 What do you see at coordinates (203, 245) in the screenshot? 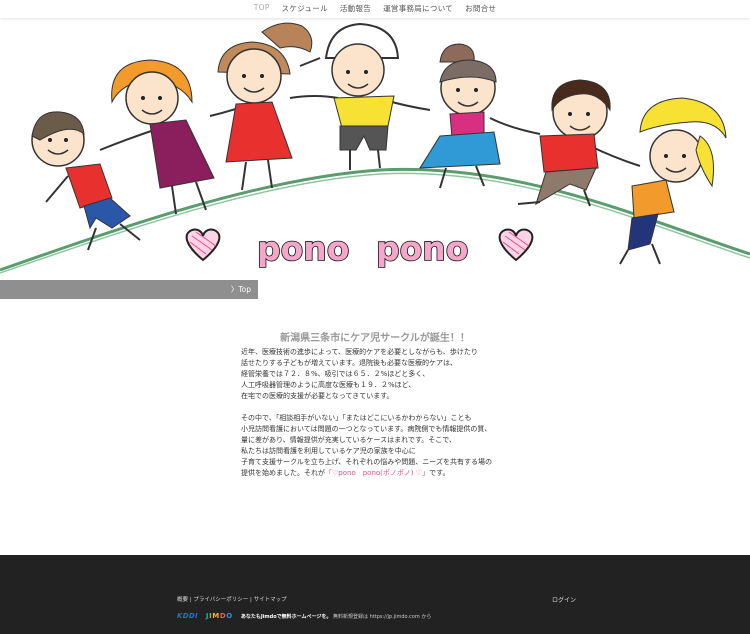
I see `heart-left` at bounding box center [203, 245].